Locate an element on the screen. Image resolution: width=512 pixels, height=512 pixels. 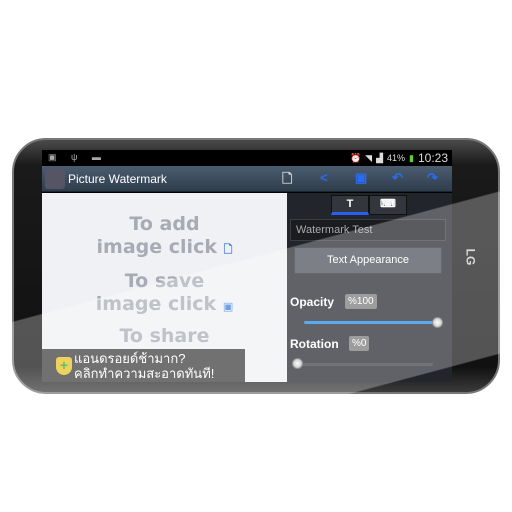
hint-add: To add is located at coordinates (164, 224).